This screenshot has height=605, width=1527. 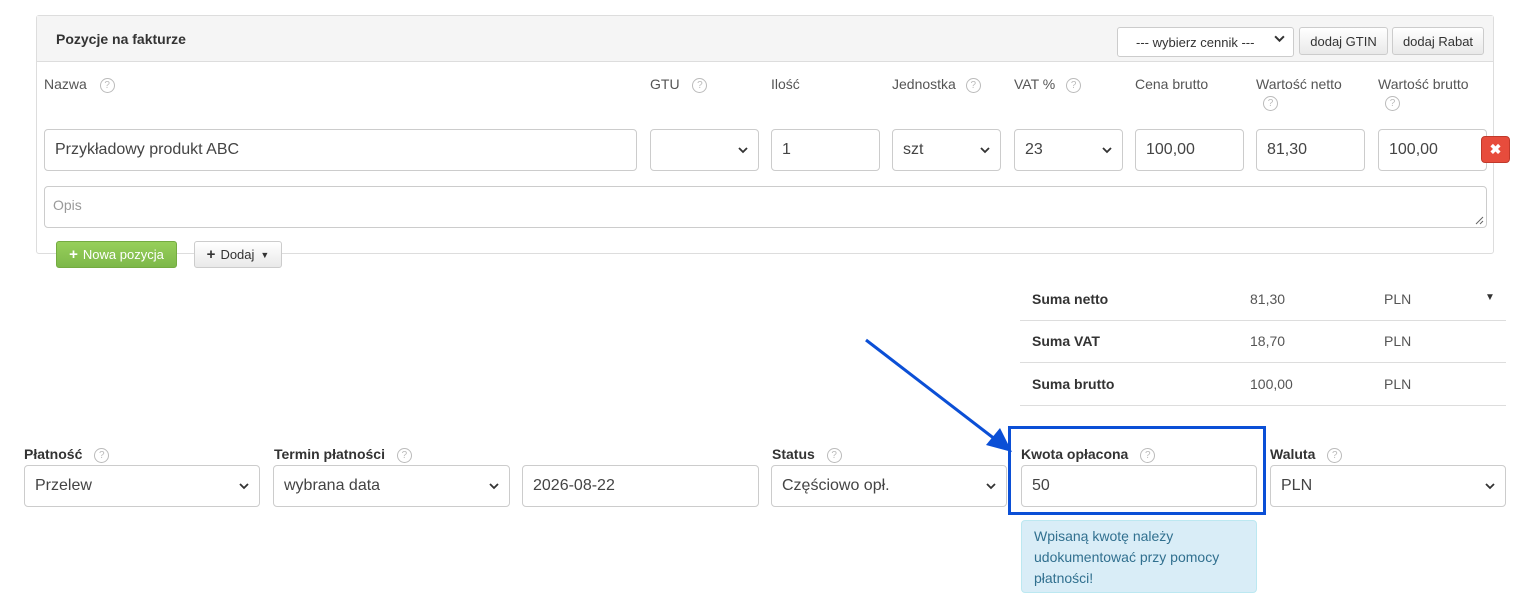 What do you see at coordinates (1299, 93) in the screenshot?
I see `col-wartosc-netto: Wartość netto?` at bounding box center [1299, 93].